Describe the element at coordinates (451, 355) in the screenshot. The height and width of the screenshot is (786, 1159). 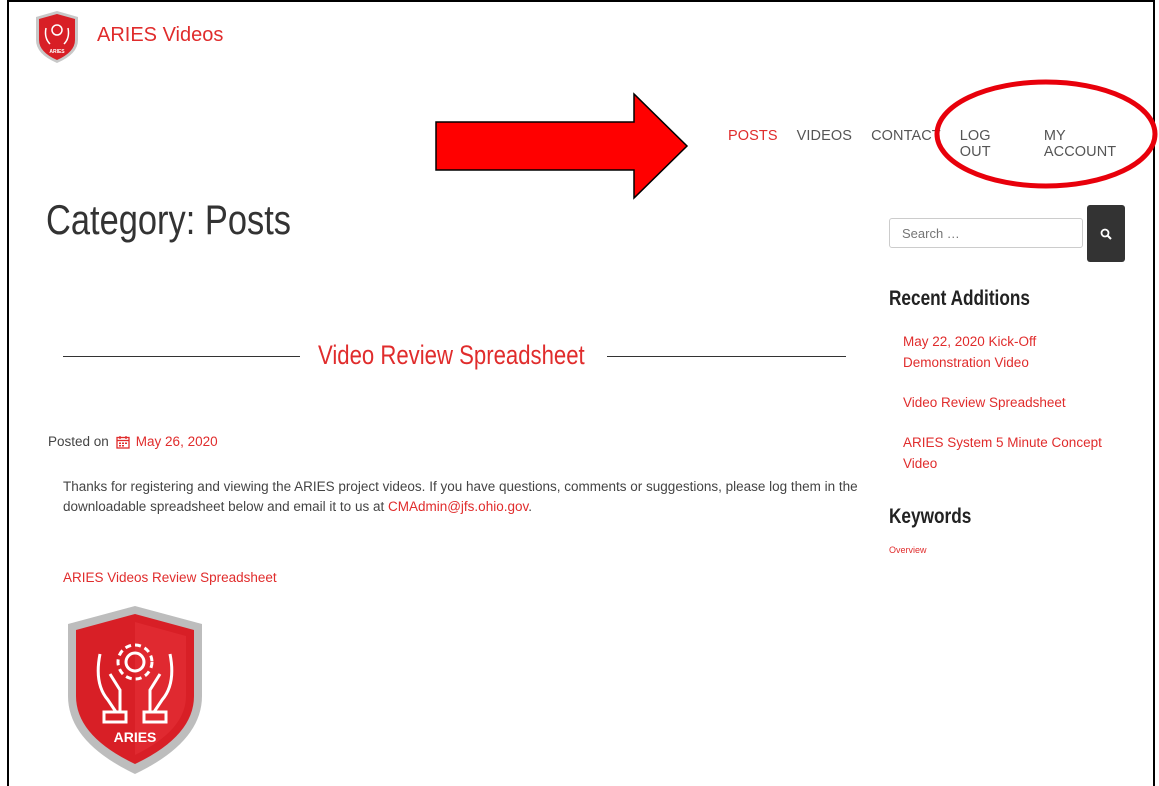
I see `post-title: Video Review Spreadsheet` at that location.